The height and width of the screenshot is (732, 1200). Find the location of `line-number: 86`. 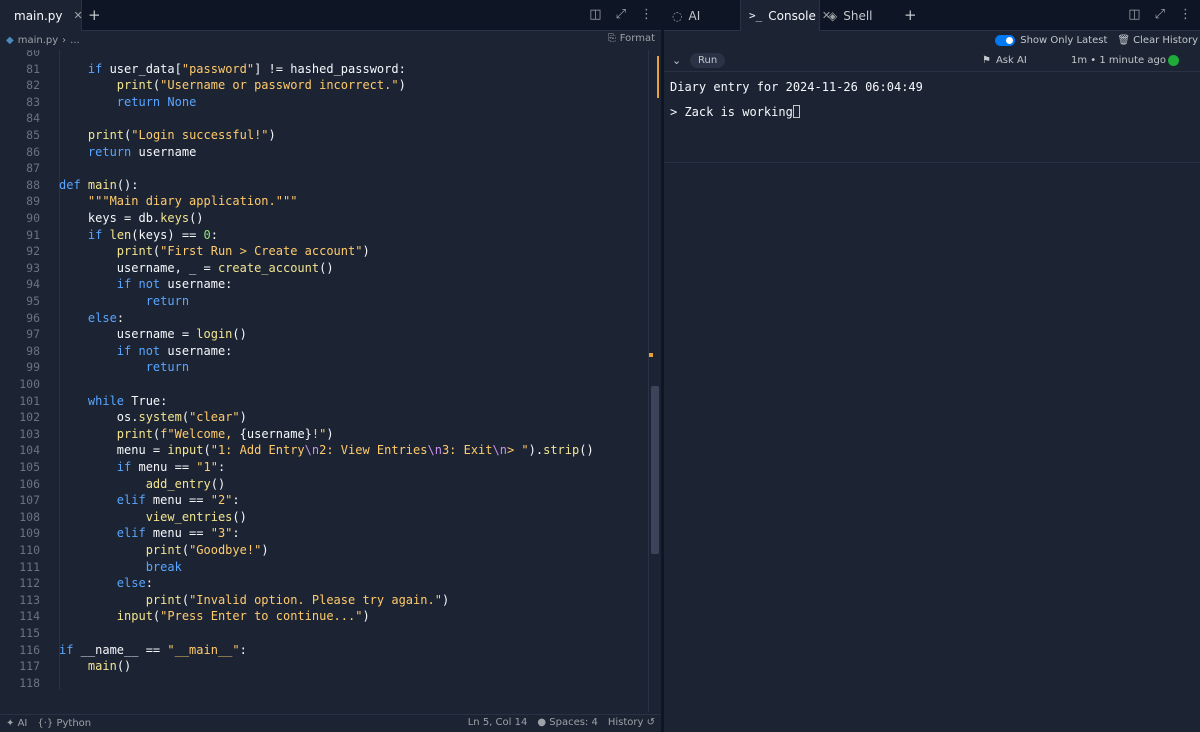

line-number: 86 is located at coordinates (33, 151).